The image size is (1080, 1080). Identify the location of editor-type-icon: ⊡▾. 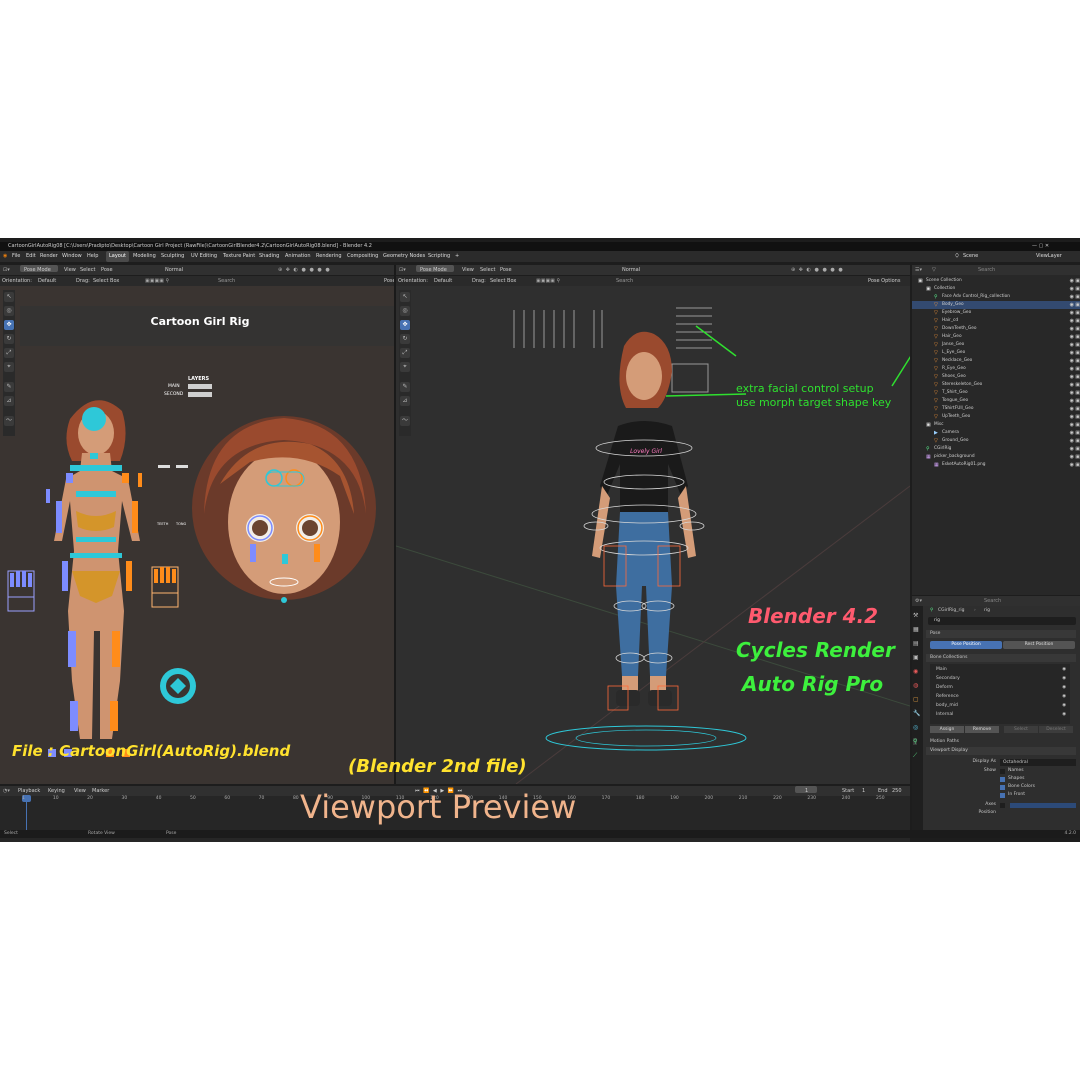
(6, 270).